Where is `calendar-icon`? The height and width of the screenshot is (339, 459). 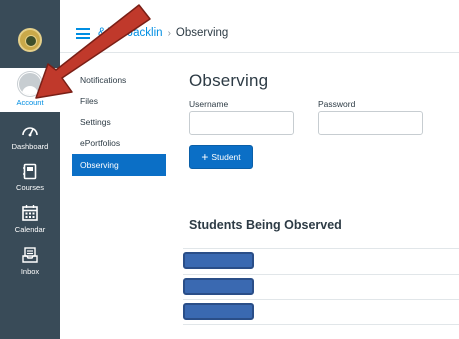
calendar-icon is located at coordinates (30, 213).